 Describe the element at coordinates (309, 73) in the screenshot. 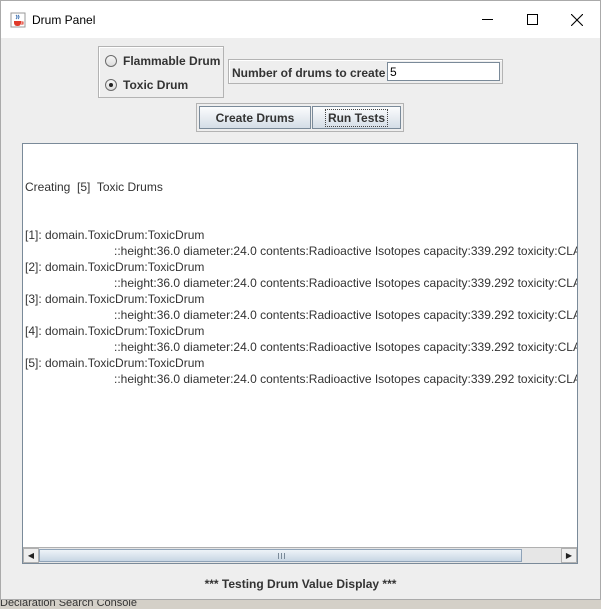

I see `drum-count-label: Number of drums to create` at that location.